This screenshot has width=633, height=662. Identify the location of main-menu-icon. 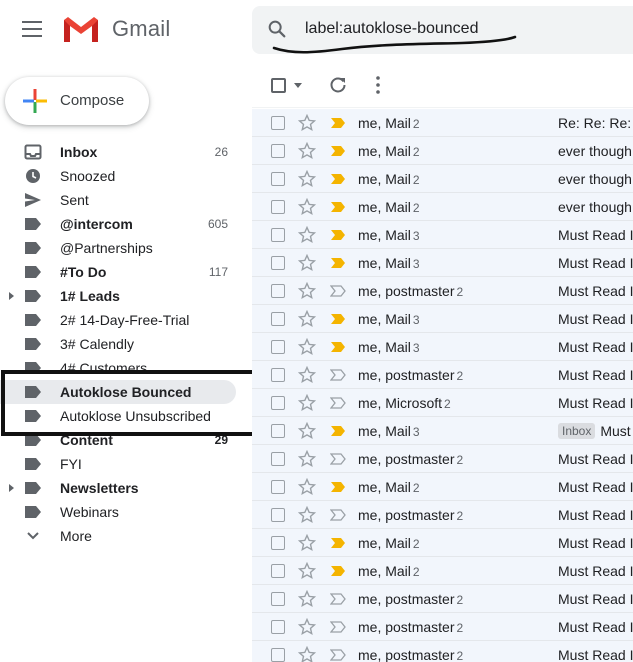
(32, 29).